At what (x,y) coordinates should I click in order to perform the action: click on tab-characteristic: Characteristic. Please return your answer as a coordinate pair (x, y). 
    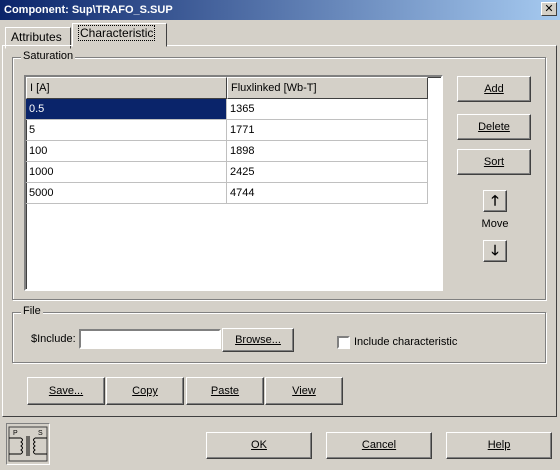
    Looking at the image, I should click on (119, 35).